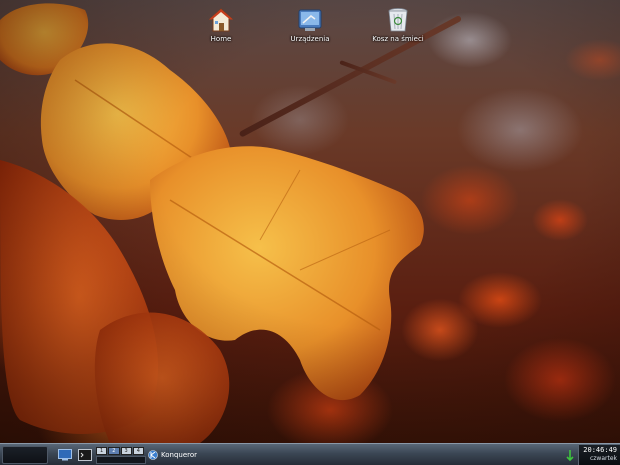 The height and width of the screenshot is (465, 620). I want to click on desktop-icon-label: Kosz na śmieci, so click(398, 39).